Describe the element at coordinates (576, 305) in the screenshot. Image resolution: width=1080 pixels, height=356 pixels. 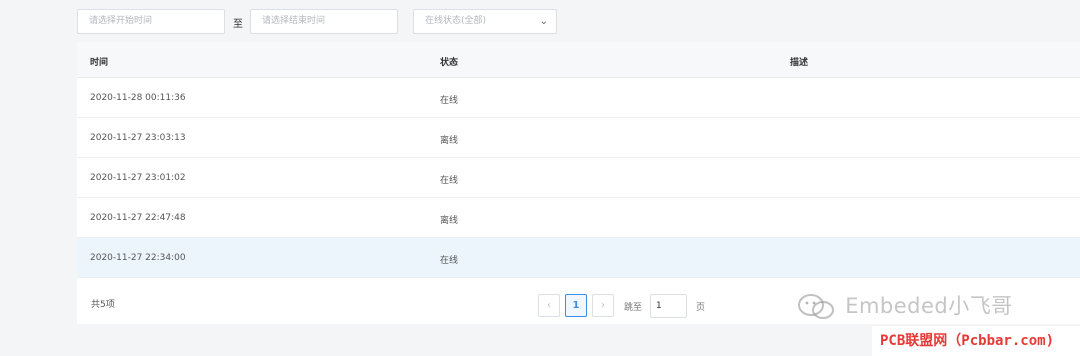
I see `page-1-button: 1` at that location.